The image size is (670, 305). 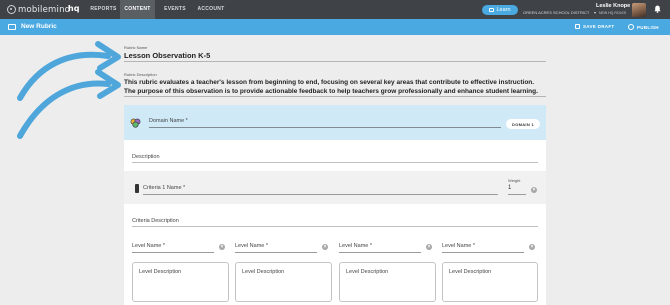 What do you see at coordinates (556, 12) in the screenshot?
I see `district-name: GREEN ACRES SCHOOL DISTRICT` at bounding box center [556, 12].